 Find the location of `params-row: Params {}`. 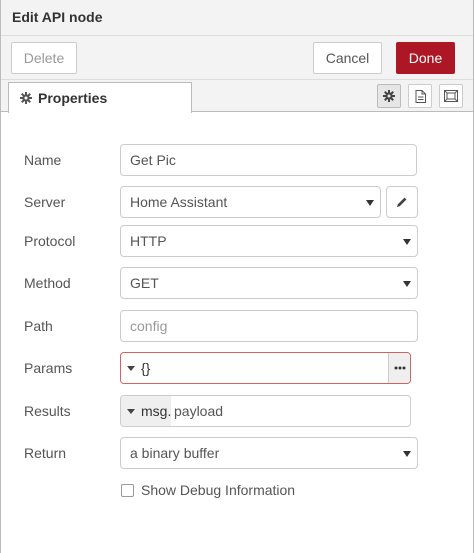

params-row: Params {} is located at coordinates (224, 368).